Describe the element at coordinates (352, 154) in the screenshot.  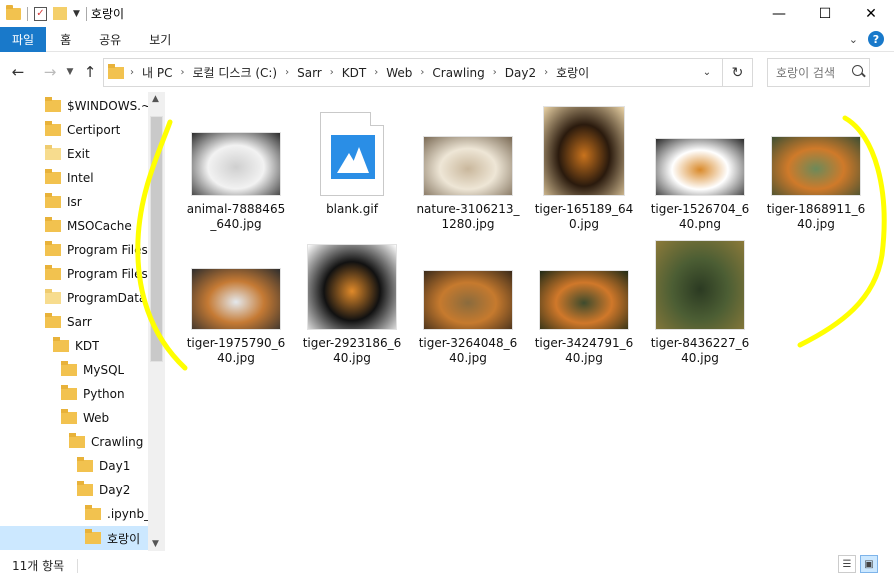
I see `image-file-icon` at that location.